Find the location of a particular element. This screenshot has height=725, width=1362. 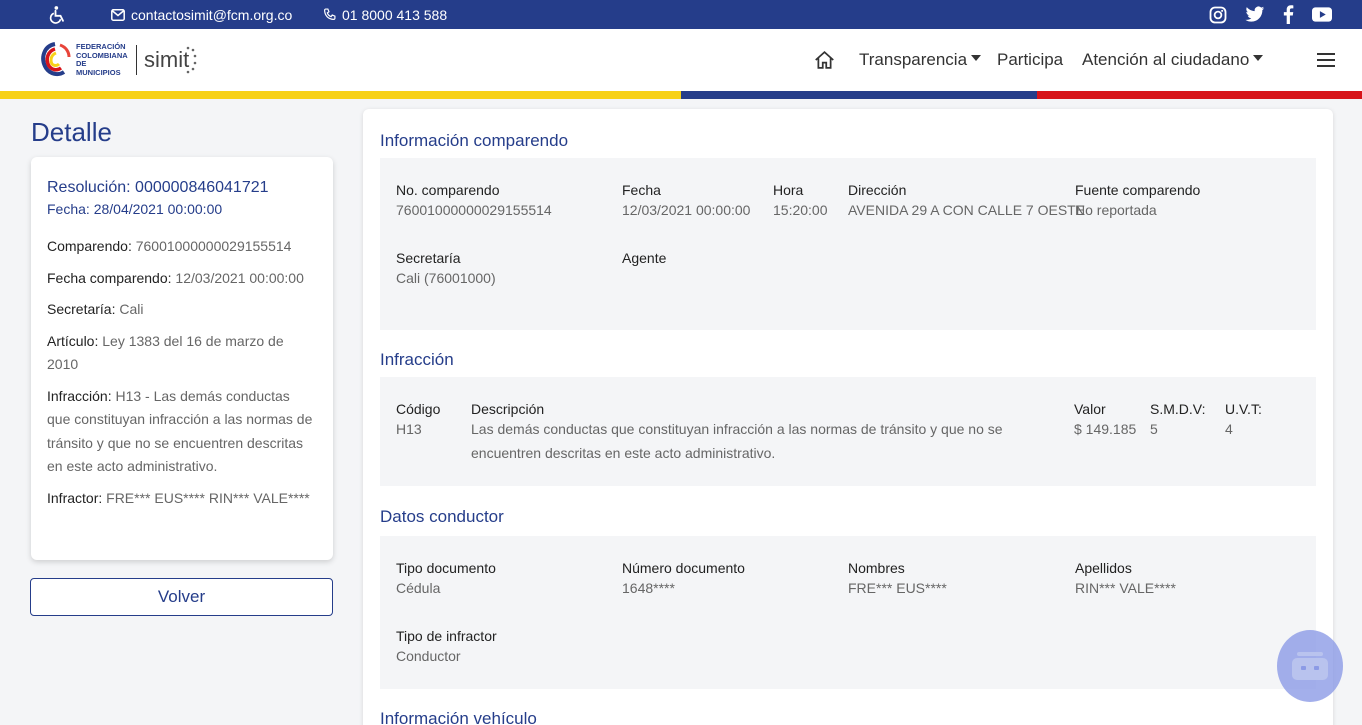

mail-icon is located at coordinates (118, 14).